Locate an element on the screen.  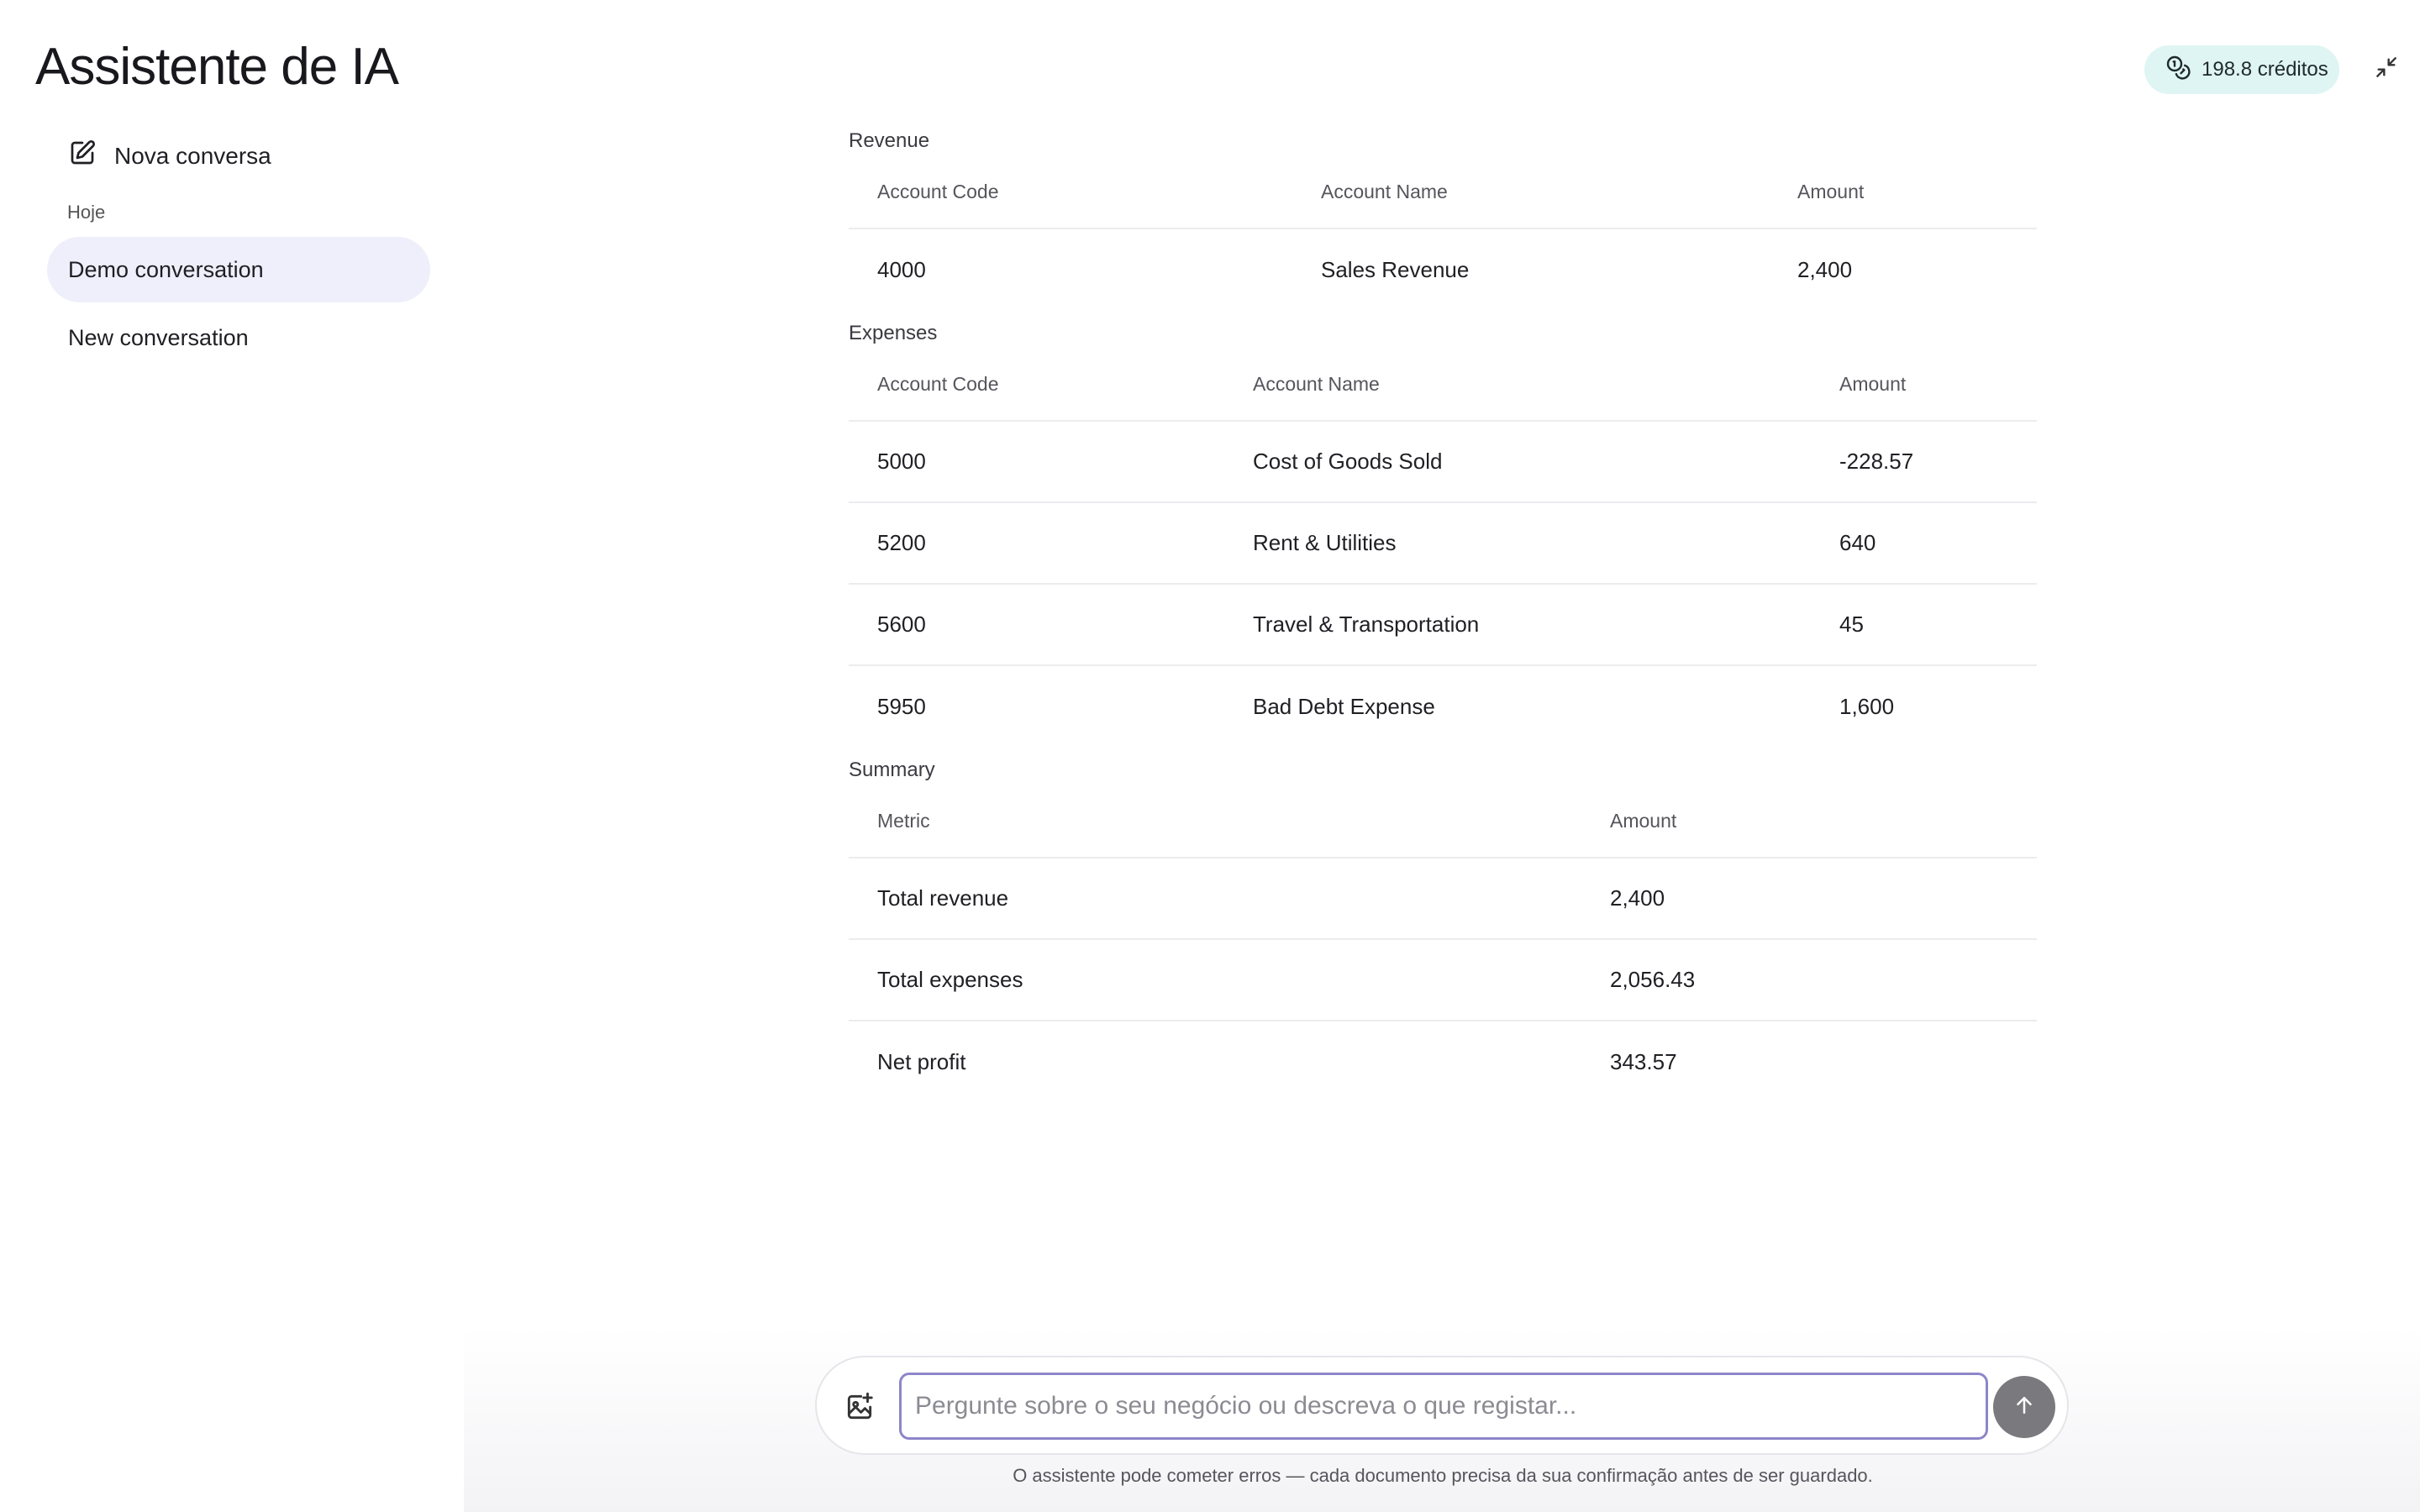
summary-title: Summary is located at coordinates (892, 770).